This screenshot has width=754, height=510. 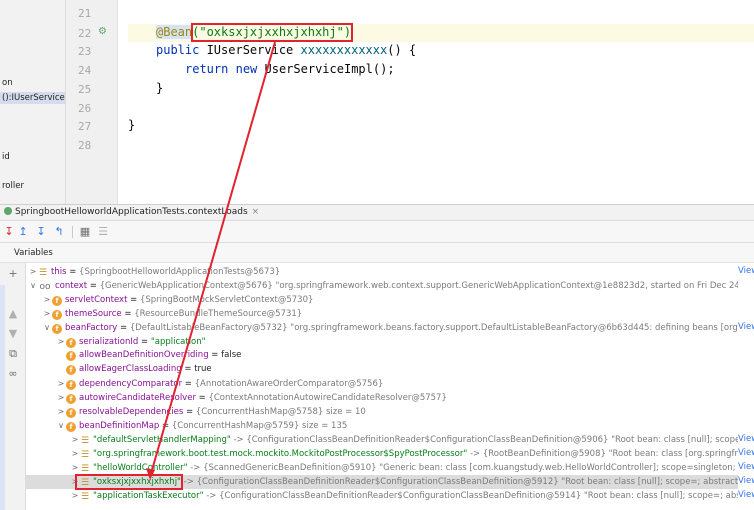 I want to click on method-tail: () {, so click(x=402, y=50).